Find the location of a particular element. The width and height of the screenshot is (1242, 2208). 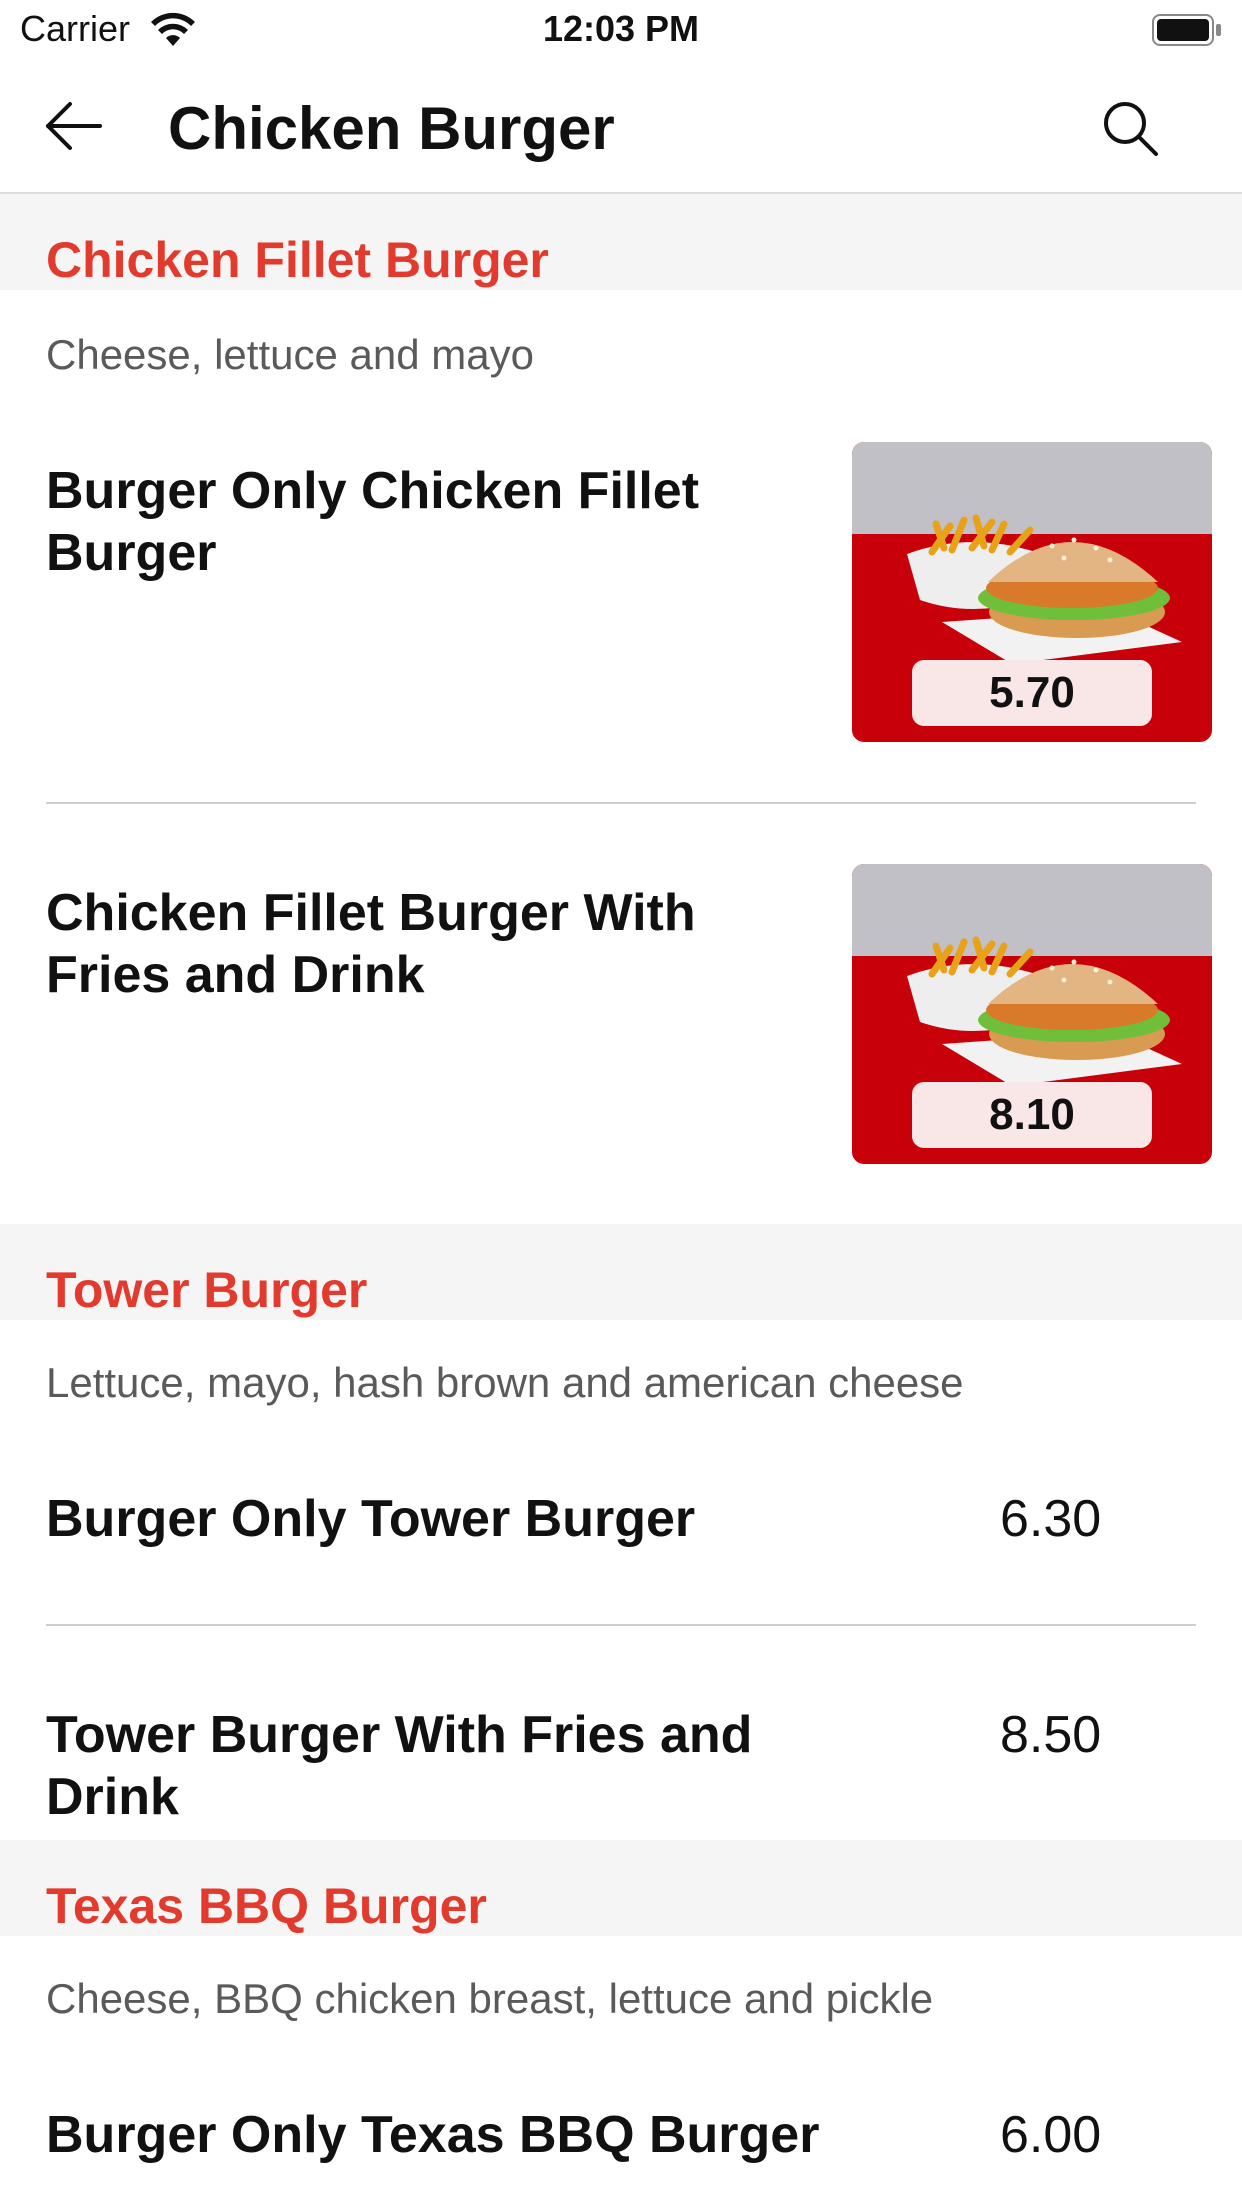

item-thumbnail: 5.70 is located at coordinates (1032, 592).